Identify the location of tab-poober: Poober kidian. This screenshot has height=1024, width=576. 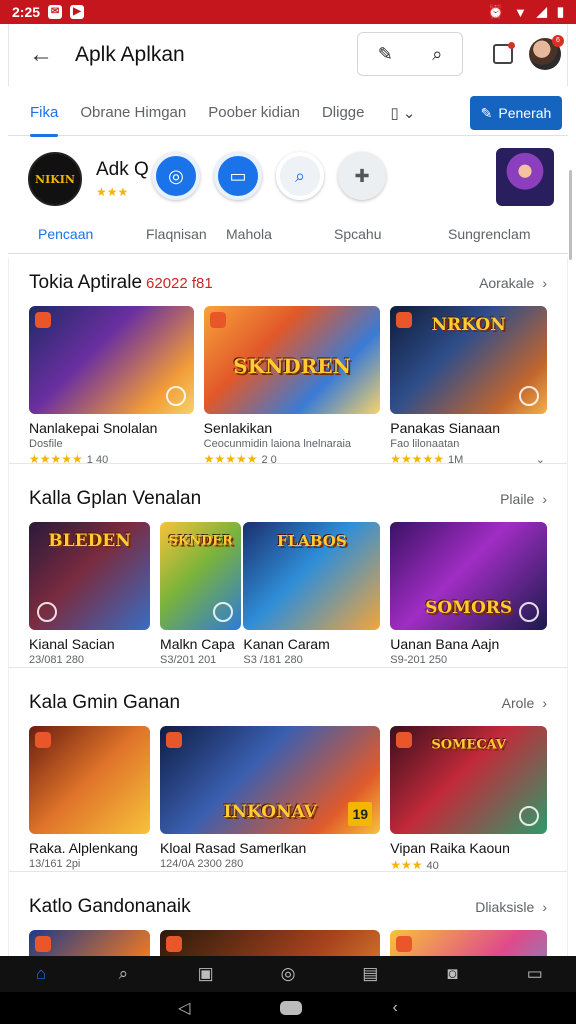
(254, 113).